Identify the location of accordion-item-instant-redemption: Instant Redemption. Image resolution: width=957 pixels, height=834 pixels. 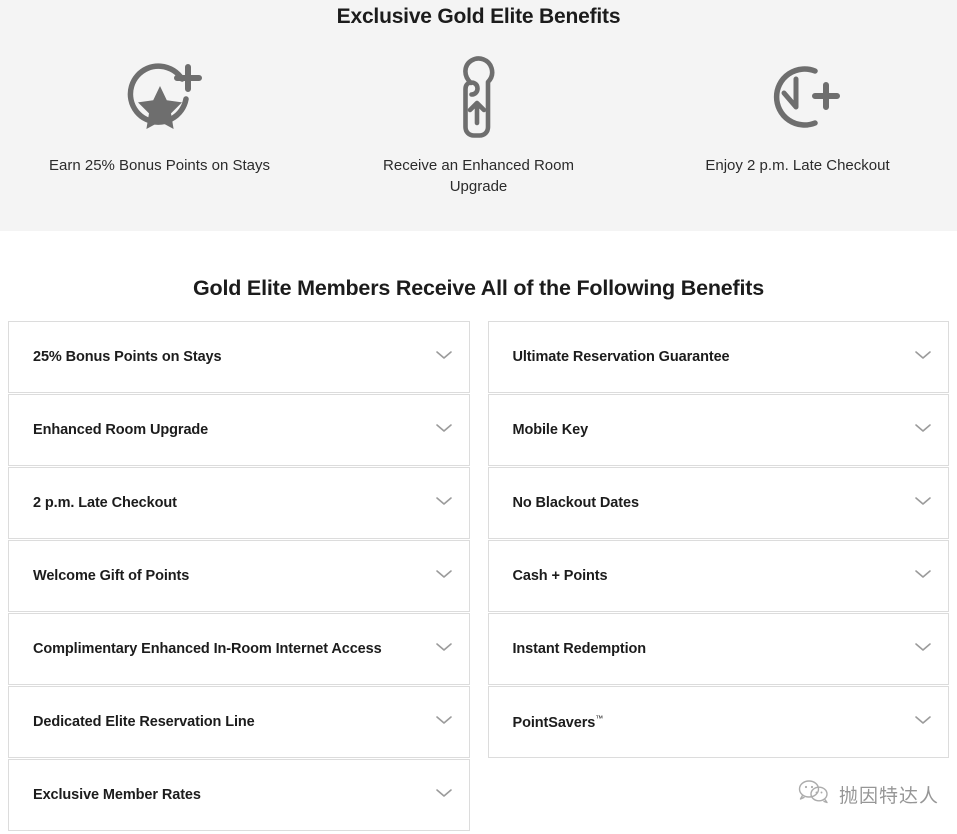
(718, 649).